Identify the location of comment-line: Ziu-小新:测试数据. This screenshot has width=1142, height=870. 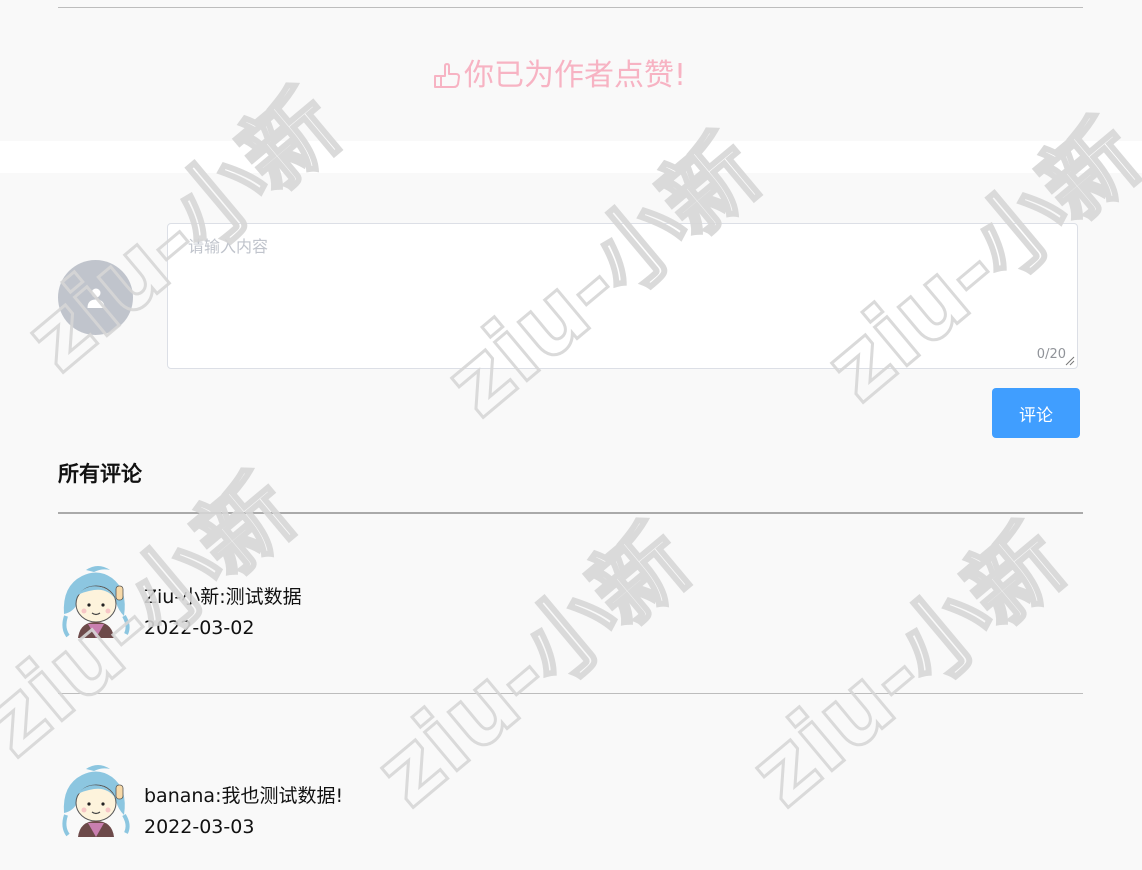
(223, 597).